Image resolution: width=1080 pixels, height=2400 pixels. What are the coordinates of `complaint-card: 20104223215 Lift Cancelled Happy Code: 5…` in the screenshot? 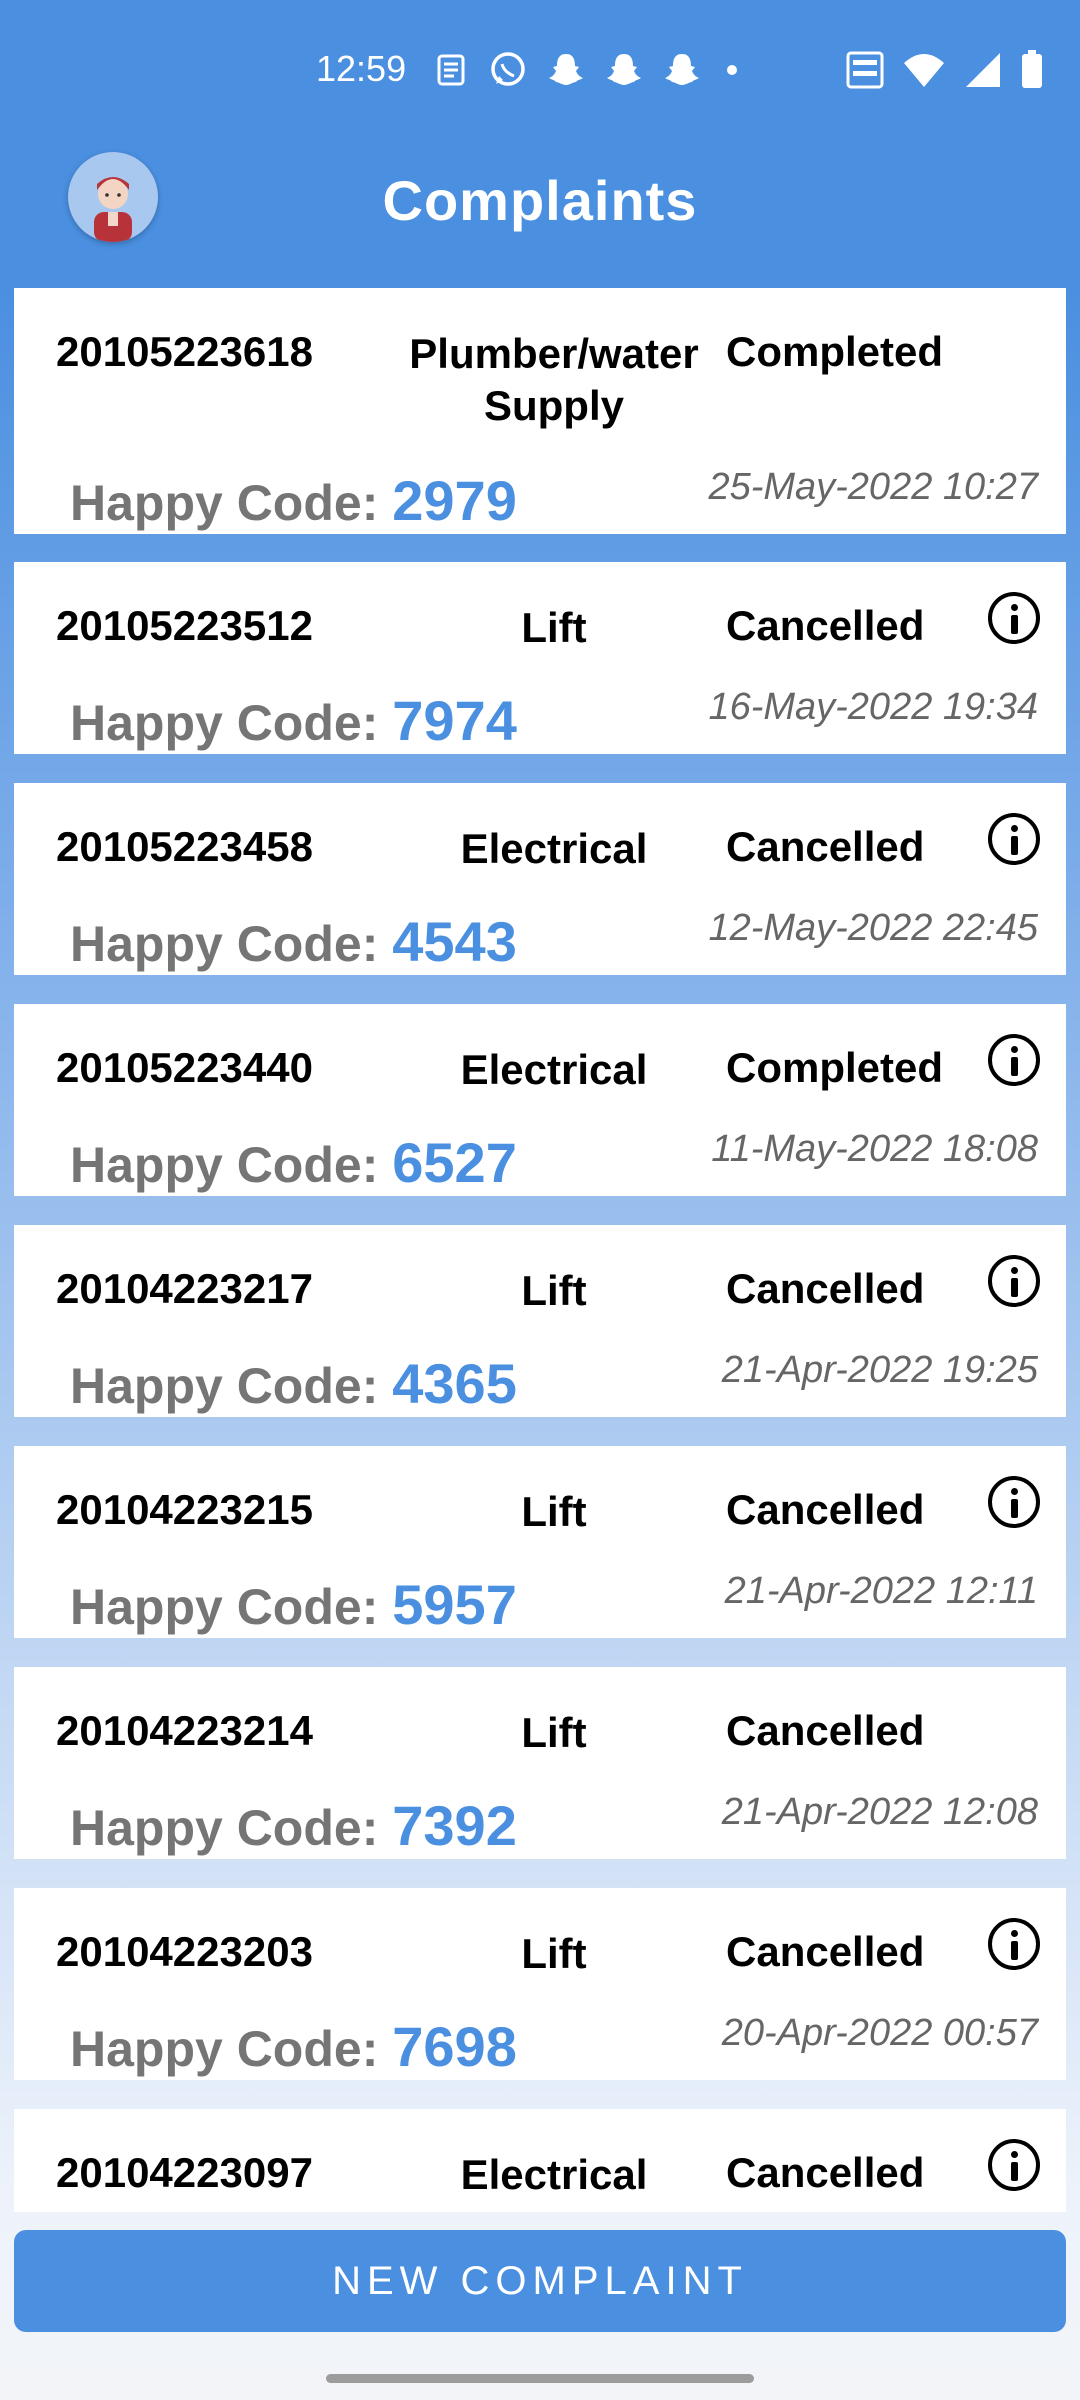 It's located at (540, 1542).